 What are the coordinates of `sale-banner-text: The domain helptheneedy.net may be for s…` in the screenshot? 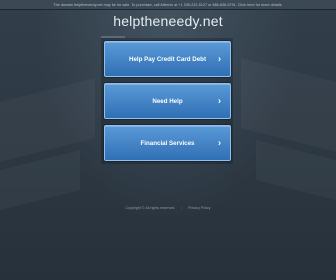 It's located at (167, 5).